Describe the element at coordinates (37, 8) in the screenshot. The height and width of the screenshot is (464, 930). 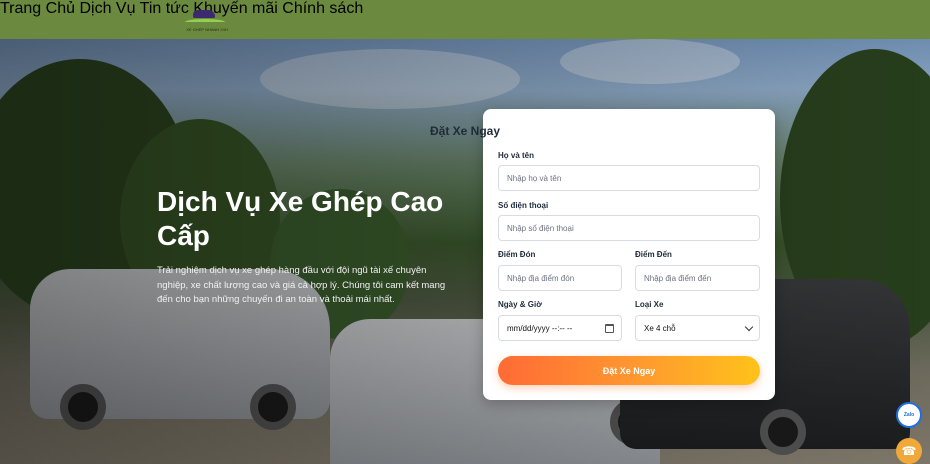
I see `nav-link-home: Trang Chủ` at that location.